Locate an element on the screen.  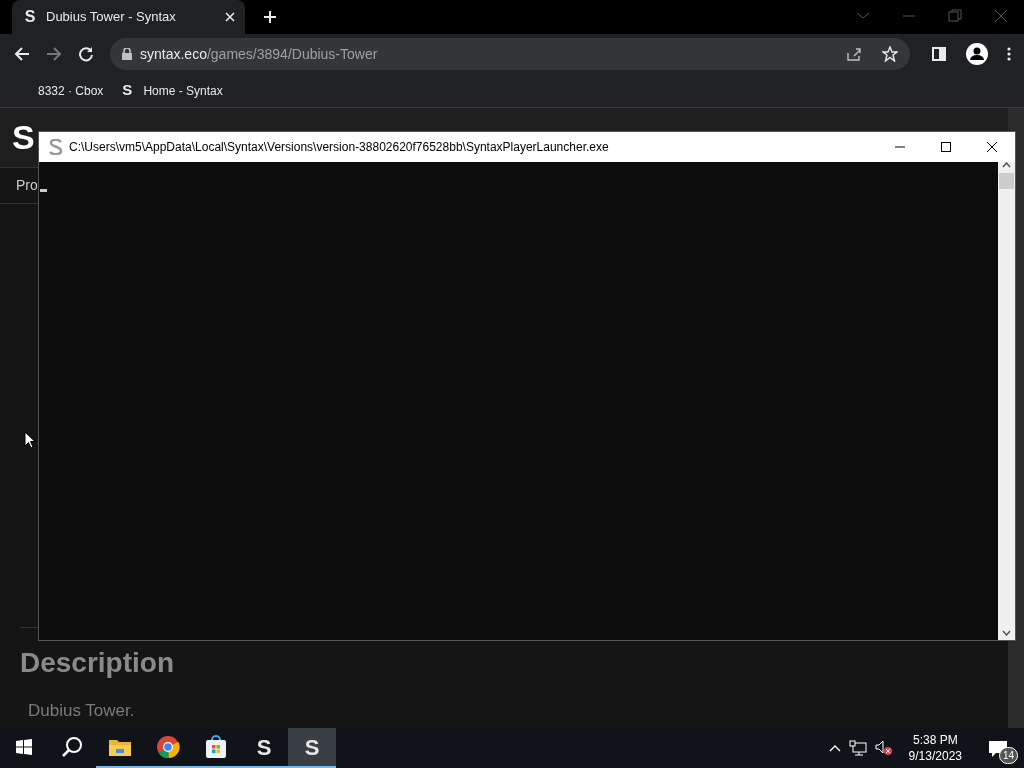
pointer-icon is located at coordinates (30, 440).